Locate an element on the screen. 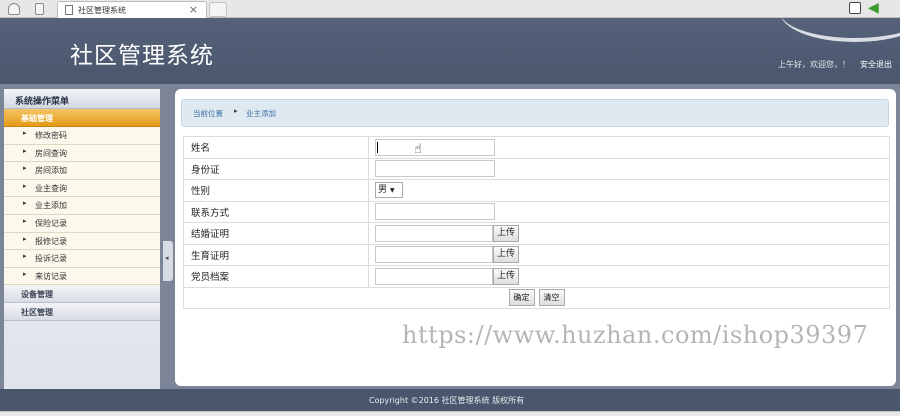 The image size is (900, 416). sidebar-title: 系统操作菜单 is located at coordinates (82, 99).